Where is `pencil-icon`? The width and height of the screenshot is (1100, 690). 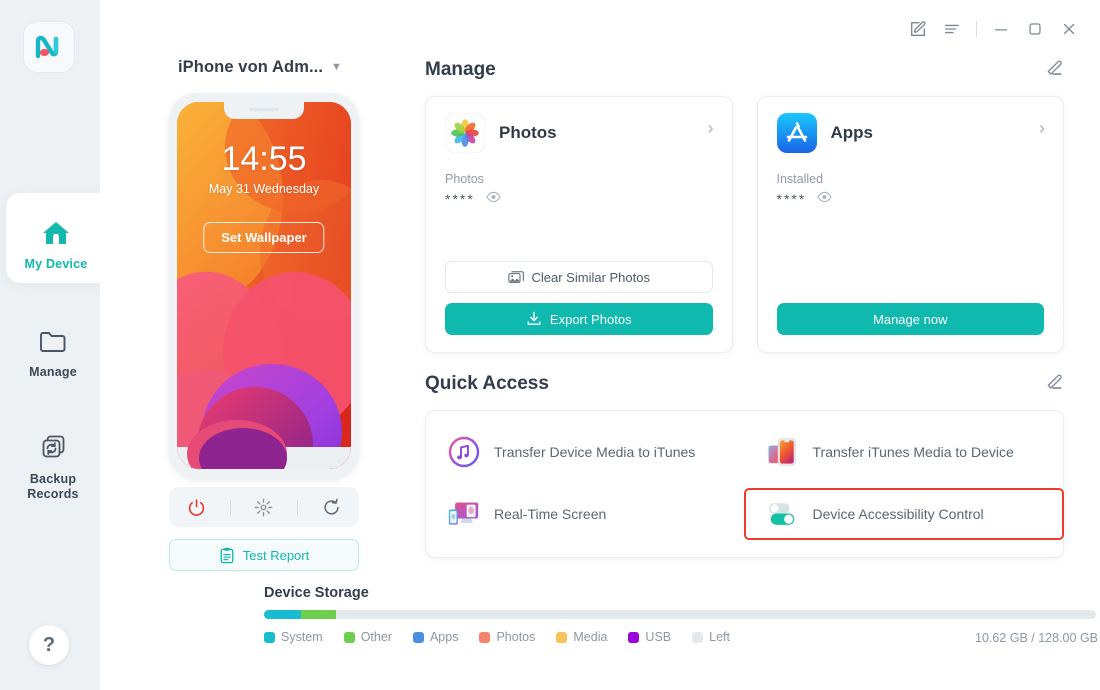
pencil-icon is located at coordinates (1054, 381).